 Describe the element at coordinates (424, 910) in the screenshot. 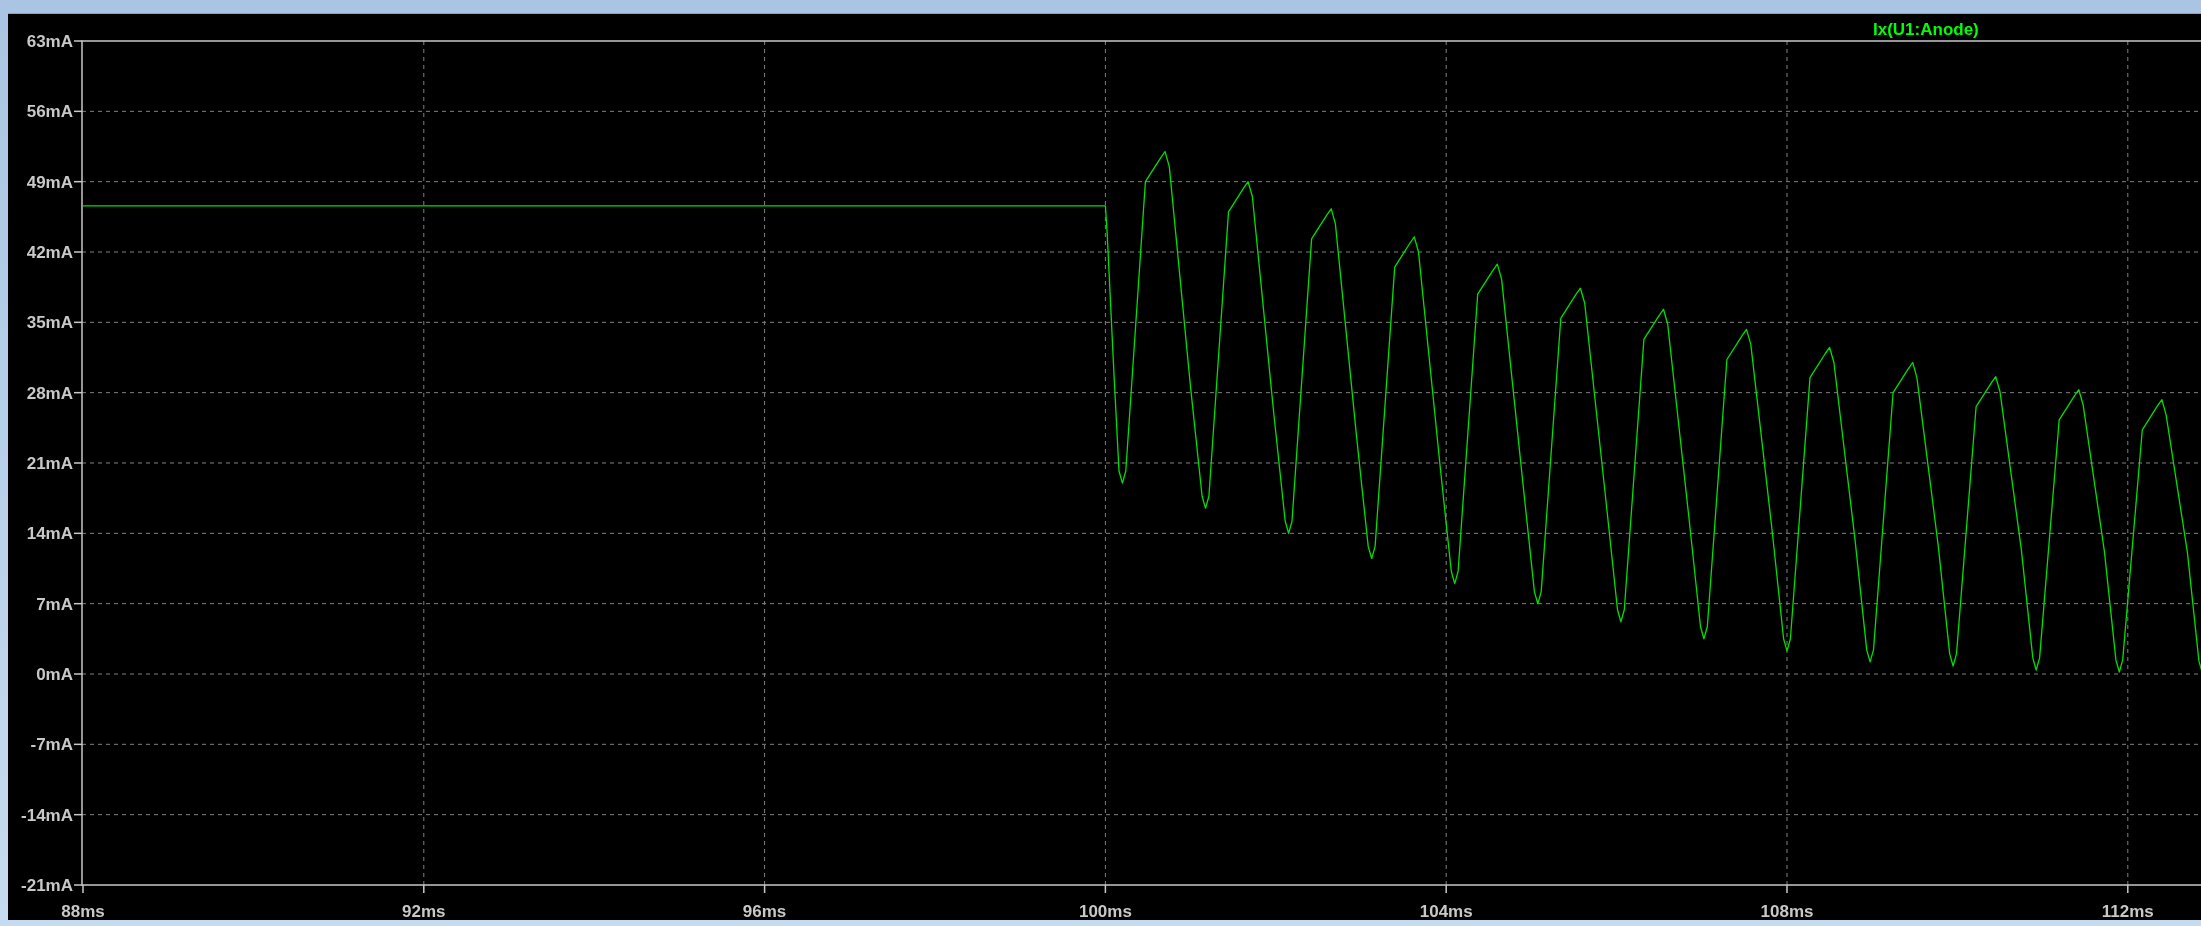

I see `x-tick-label: 92ms` at that location.